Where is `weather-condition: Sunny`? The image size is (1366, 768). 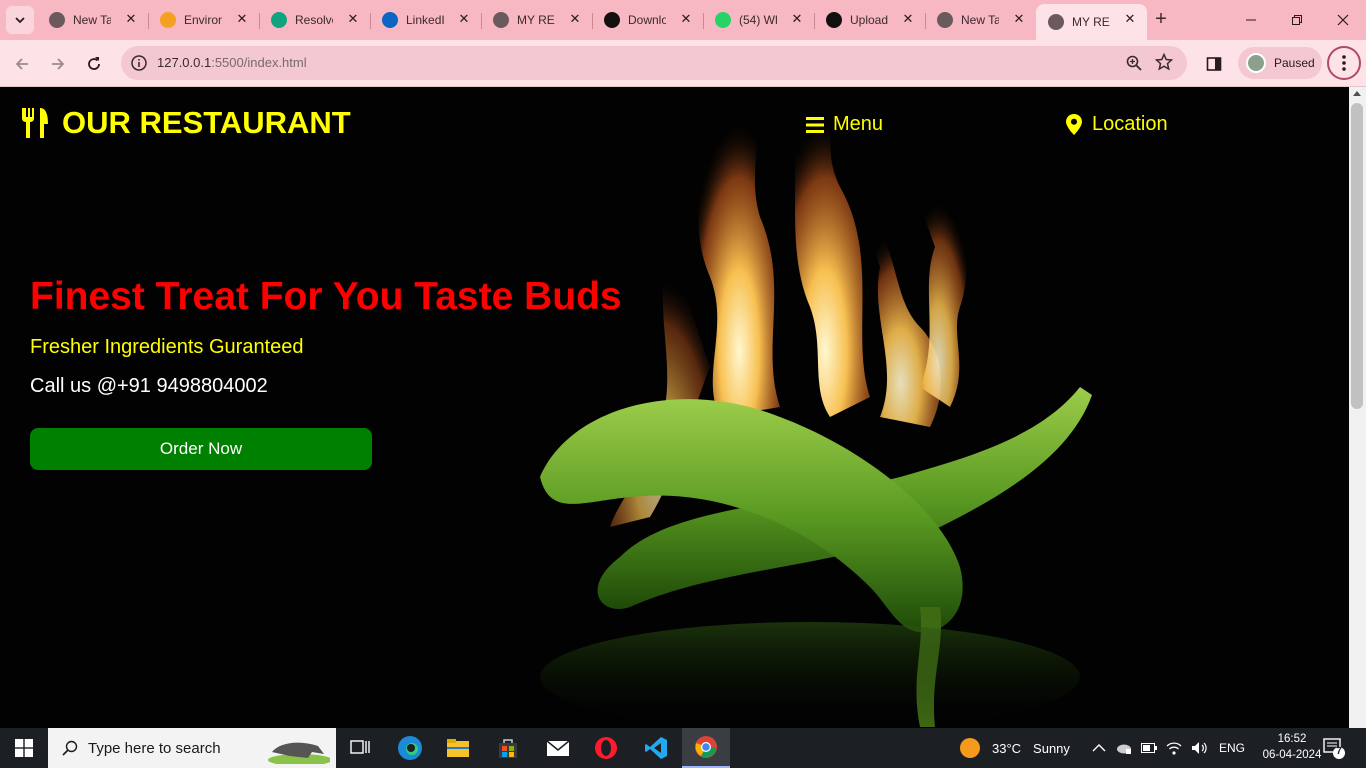
weather-condition: Sunny is located at coordinates (1051, 748).